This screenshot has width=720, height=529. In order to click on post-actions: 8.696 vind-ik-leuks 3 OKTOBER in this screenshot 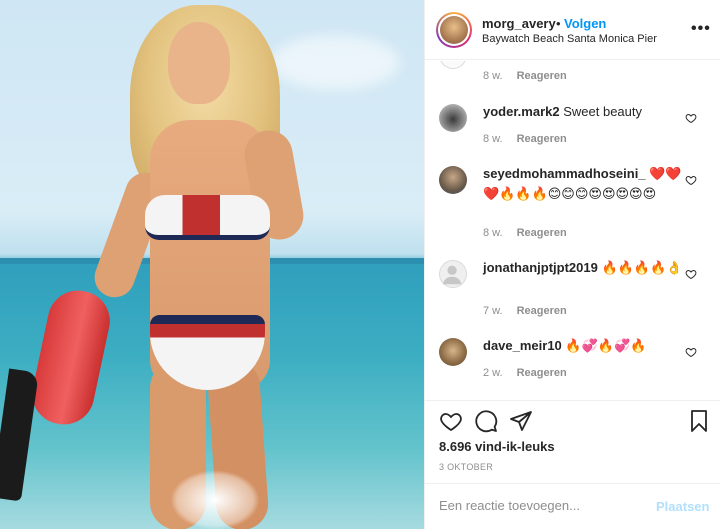, I will do `click(572, 441)`.